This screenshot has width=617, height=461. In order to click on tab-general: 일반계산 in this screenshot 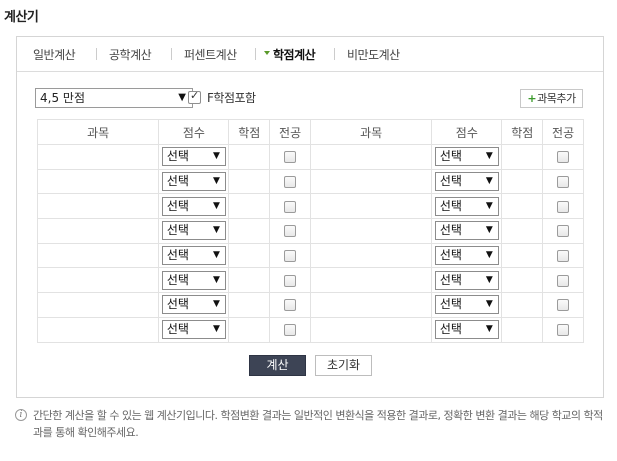, I will do `click(54, 54)`.